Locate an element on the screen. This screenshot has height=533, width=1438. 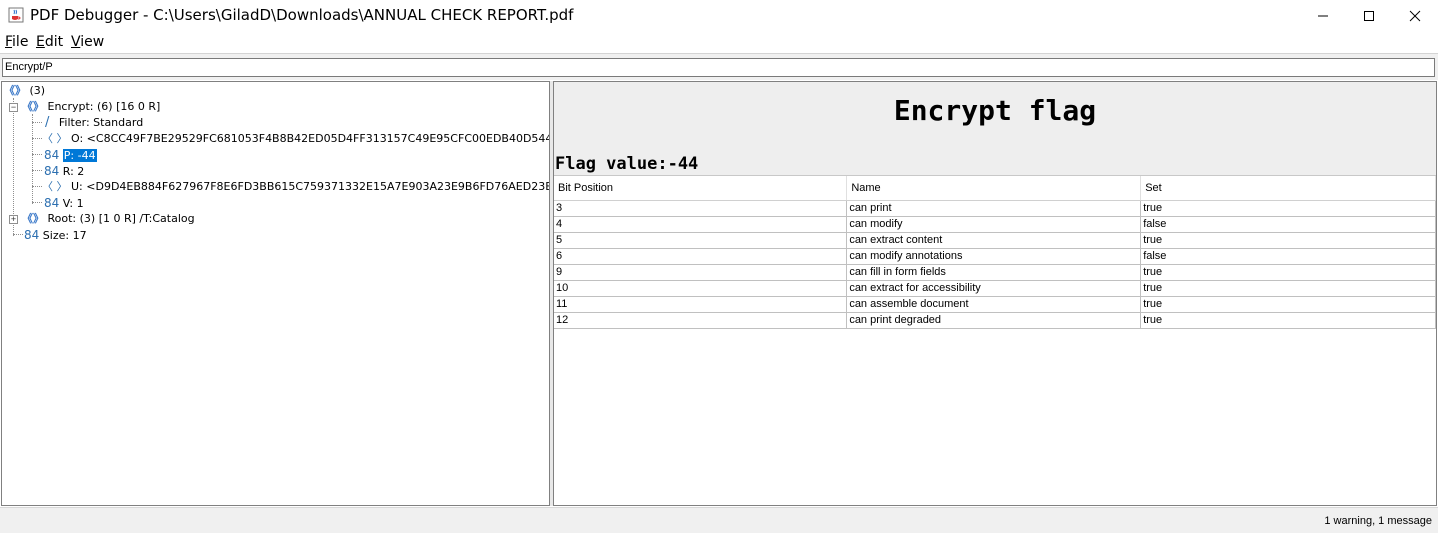
status-message: 1 warning, 1 message is located at coordinates (1378, 521).